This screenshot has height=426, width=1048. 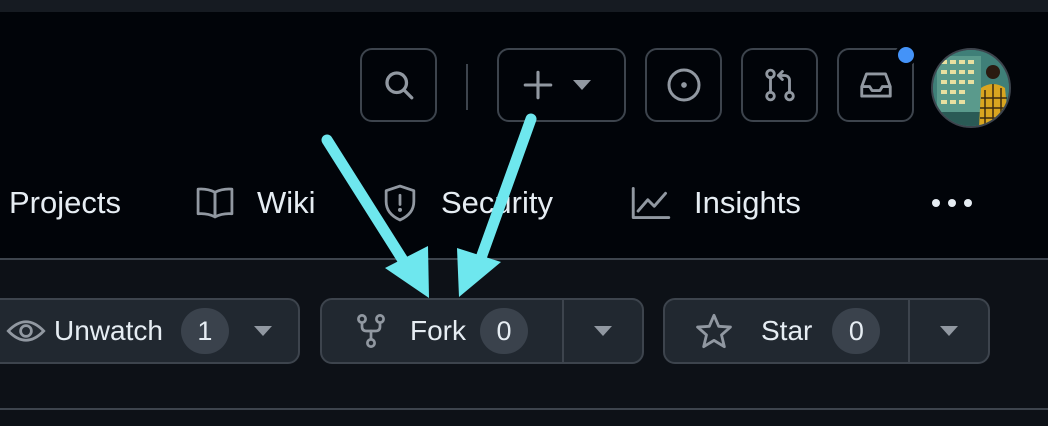 I want to click on issue-opened-icon, so click(x=683, y=85).